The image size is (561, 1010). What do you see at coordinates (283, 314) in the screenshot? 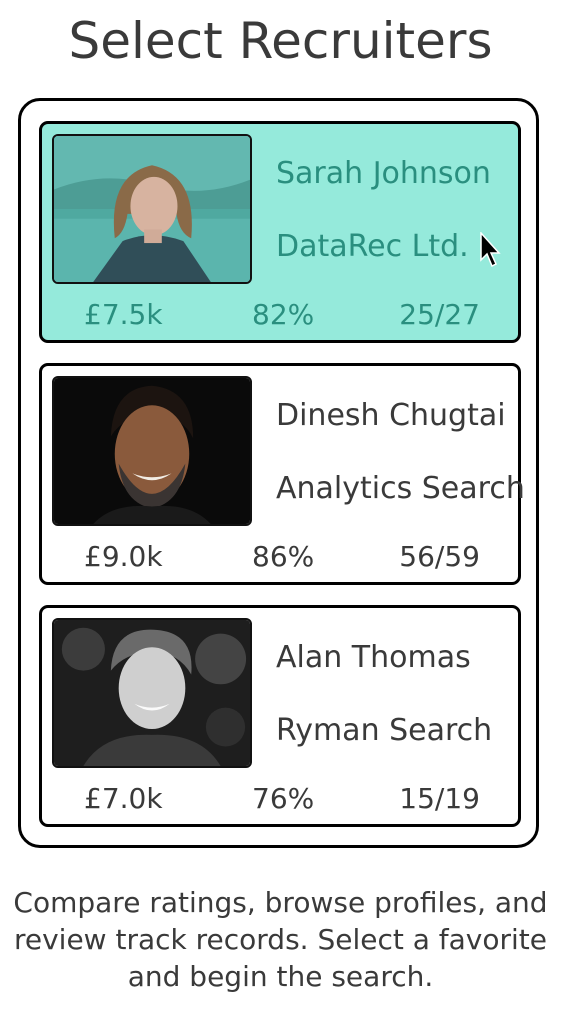
I see `recruiter-rating: 82%` at bounding box center [283, 314].